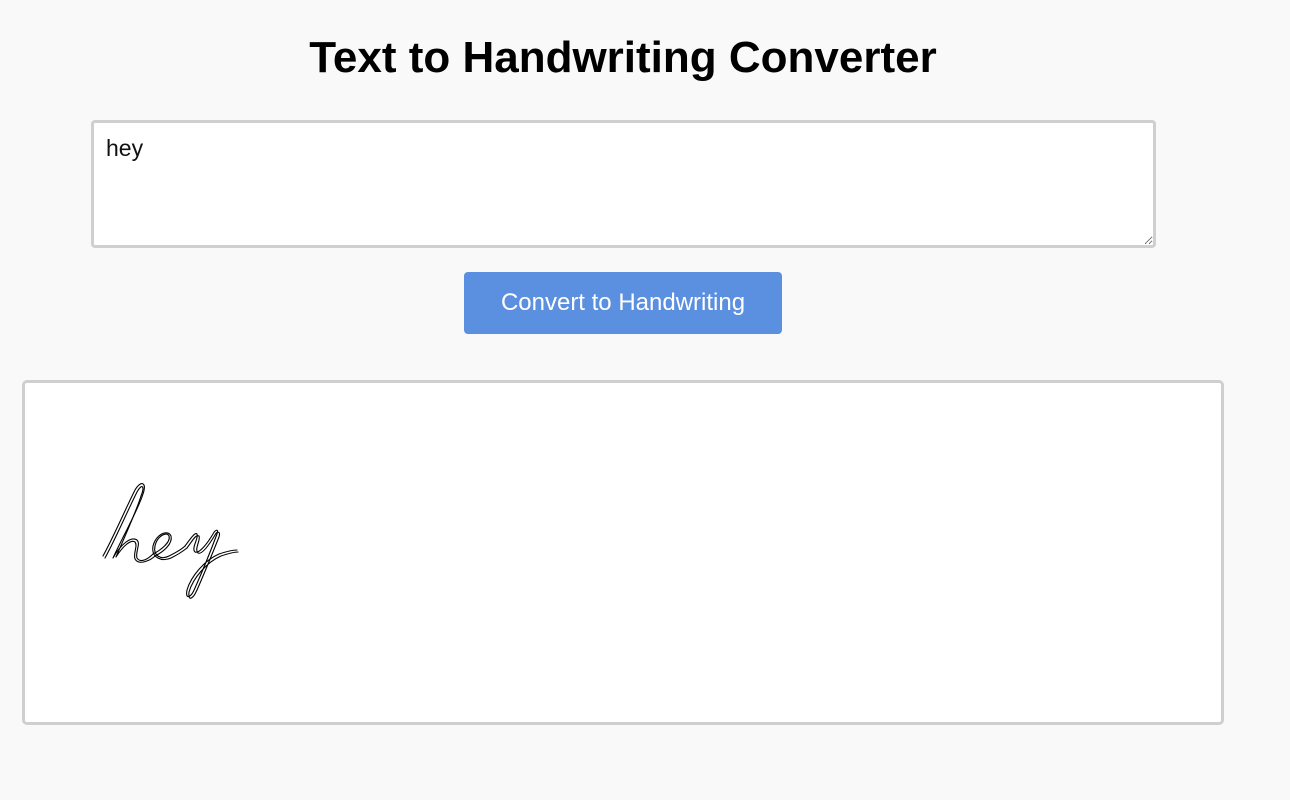 The width and height of the screenshot is (1290, 800). I want to click on convert-button: Convert to Handwriting, so click(623, 303).